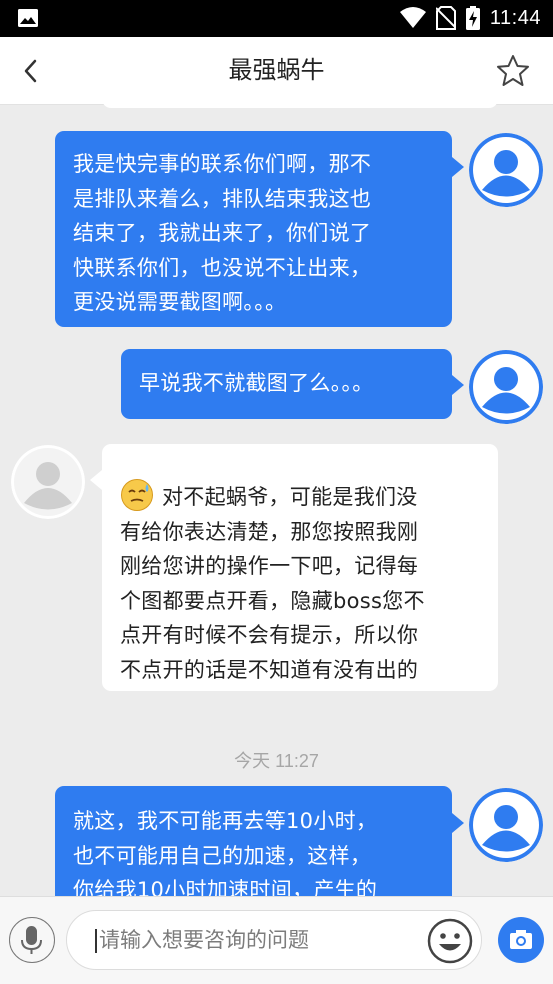 The height and width of the screenshot is (984, 553). I want to click on status-bar: 11:44, so click(276, 18).